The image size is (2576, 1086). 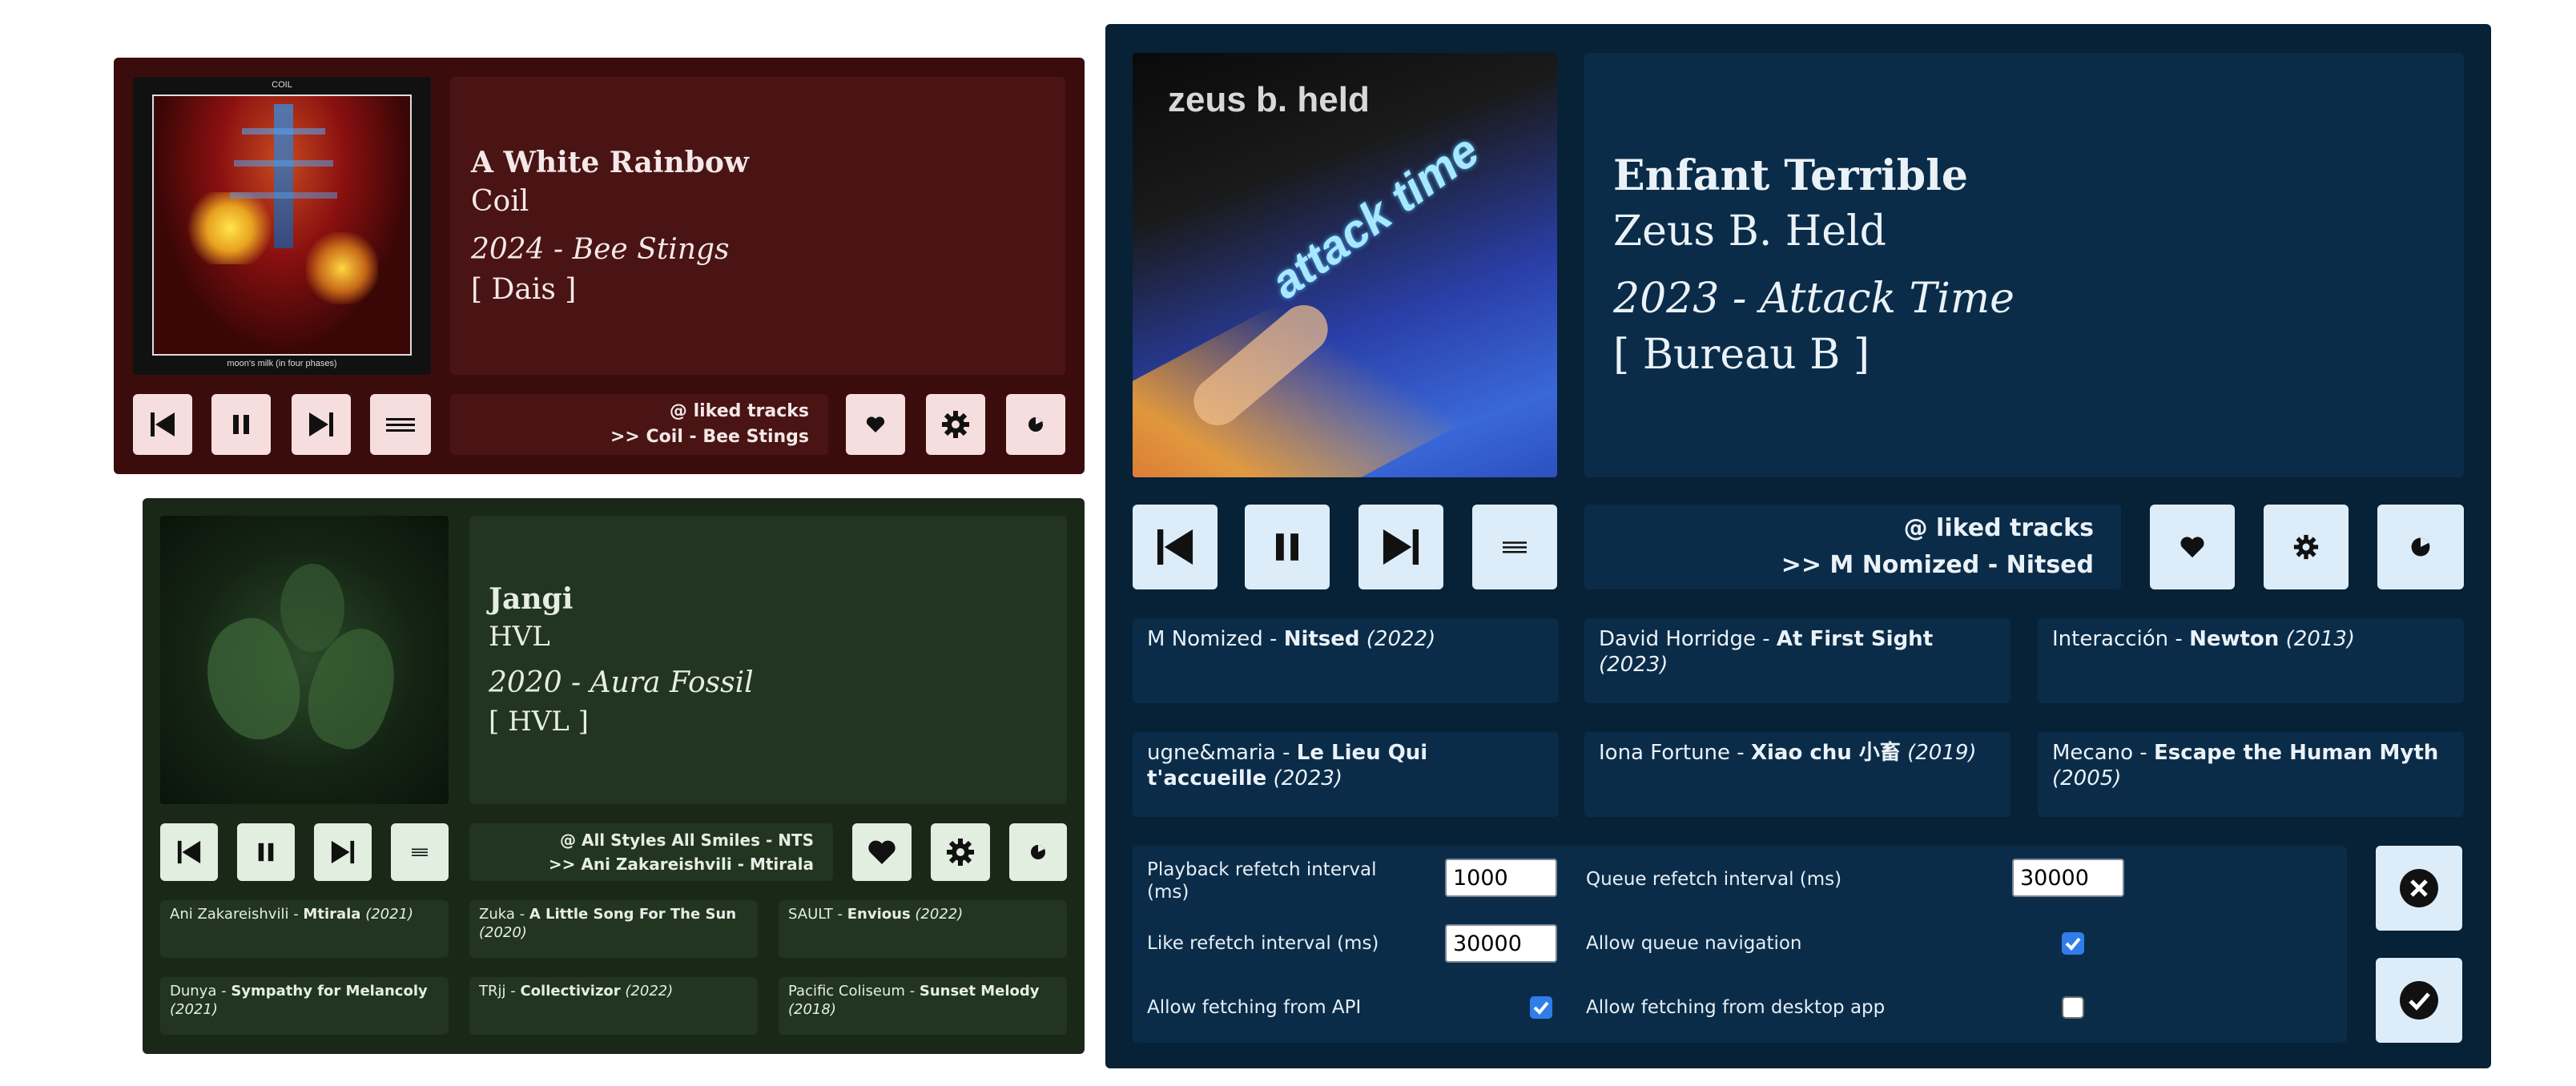 What do you see at coordinates (2073, 1007) in the screenshot?
I see `allow-desktop-checkbox` at bounding box center [2073, 1007].